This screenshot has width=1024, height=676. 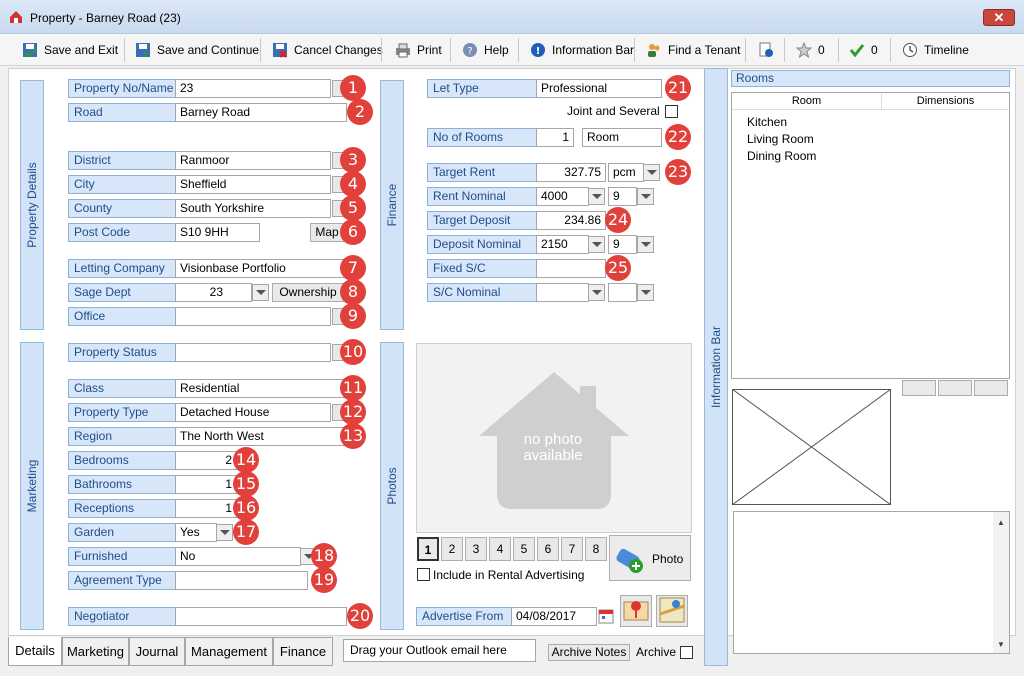 I want to click on photo-page-button: 2, so click(x=452, y=549).